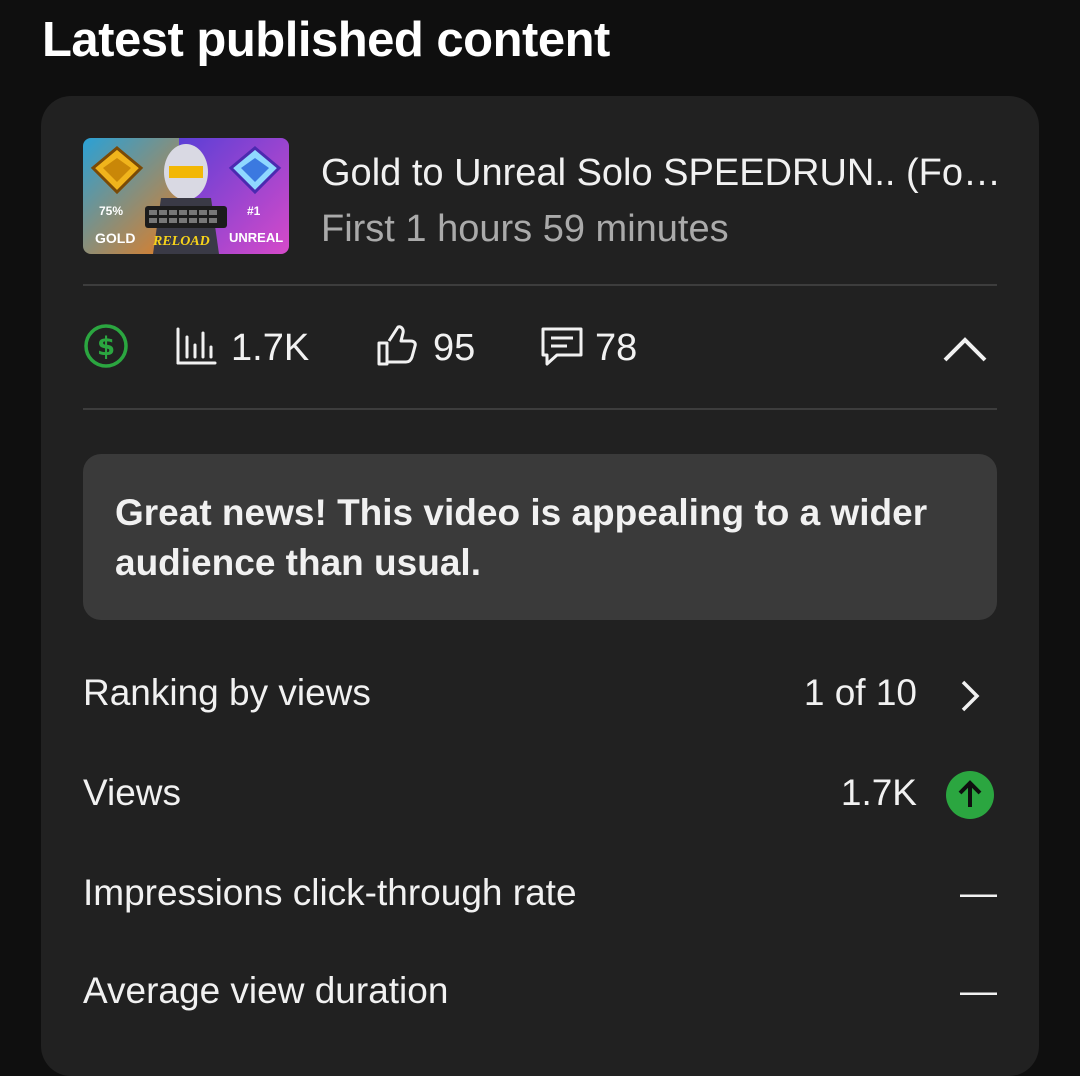 The image size is (1080, 1076). Describe the element at coordinates (970, 698) in the screenshot. I see `chevron-right-icon` at that location.